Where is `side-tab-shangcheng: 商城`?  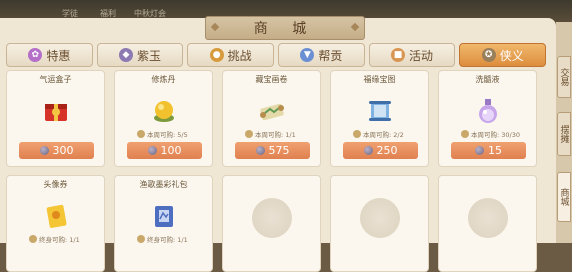 side-tab-shangcheng: 商城 is located at coordinates (564, 197).